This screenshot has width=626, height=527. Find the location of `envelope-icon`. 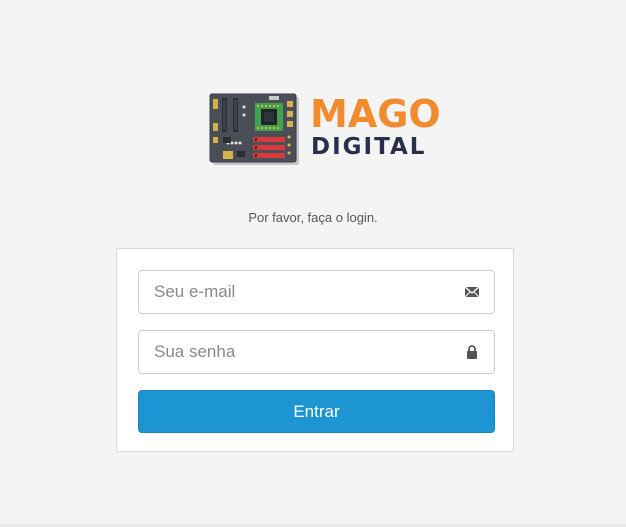

envelope-icon is located at coordinates (472, 292).